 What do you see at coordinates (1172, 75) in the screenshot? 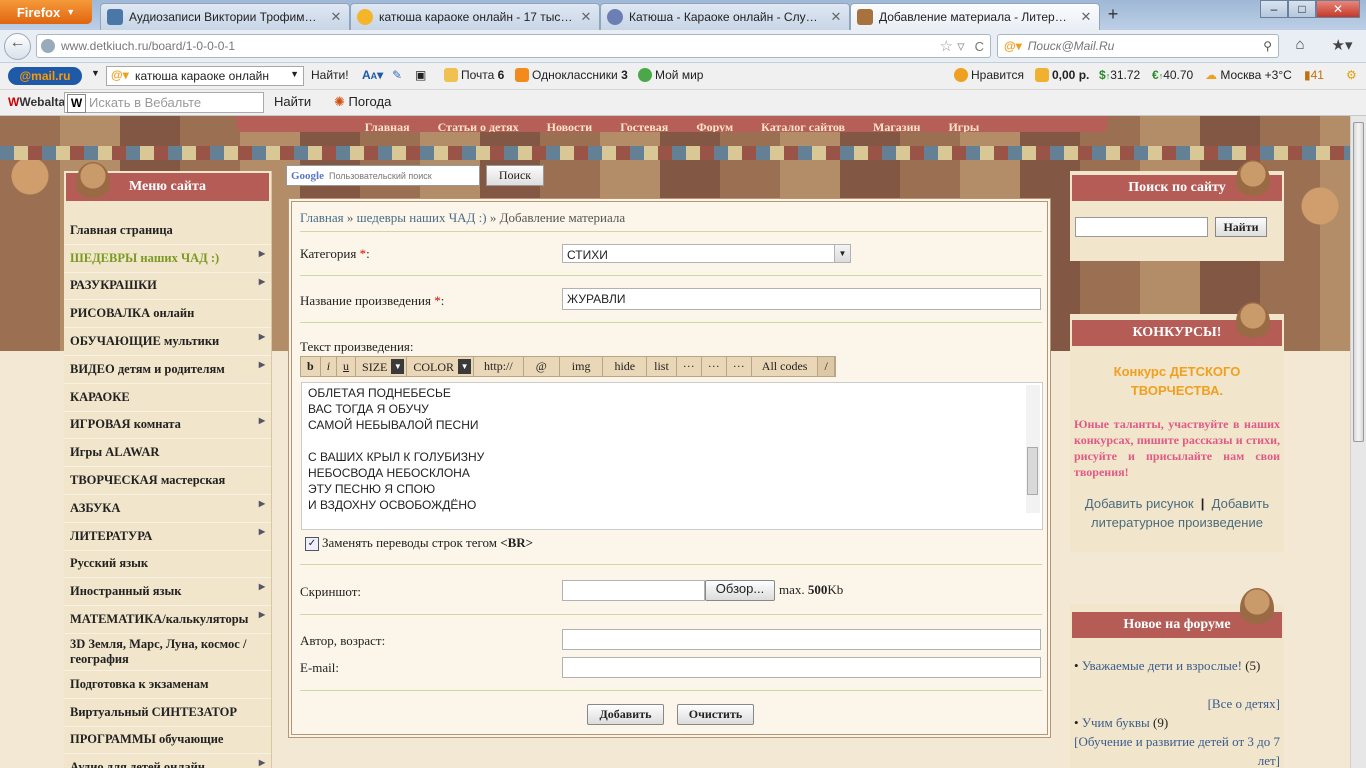
I see `eur-rate: €↑40.70` at bounding box center [1172, 75].